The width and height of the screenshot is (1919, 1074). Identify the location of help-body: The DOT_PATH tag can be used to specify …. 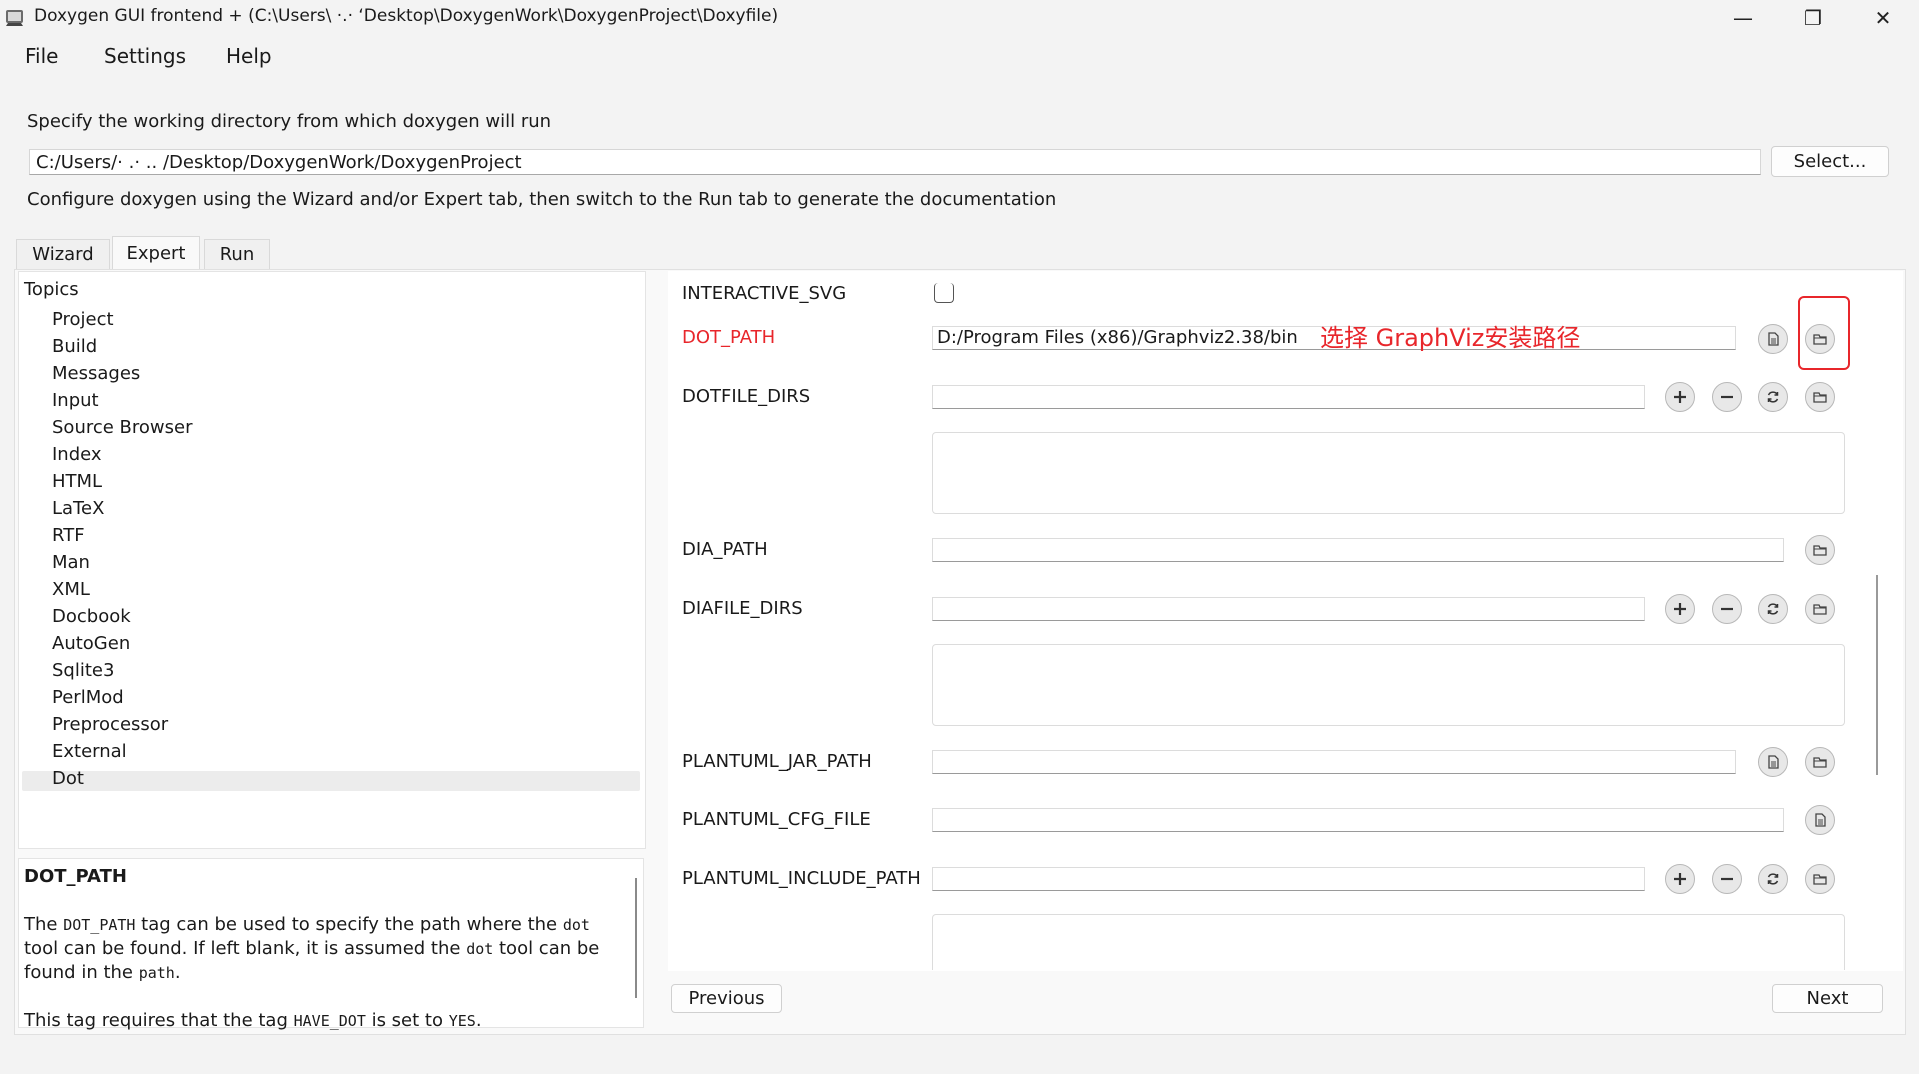
(314, 973).